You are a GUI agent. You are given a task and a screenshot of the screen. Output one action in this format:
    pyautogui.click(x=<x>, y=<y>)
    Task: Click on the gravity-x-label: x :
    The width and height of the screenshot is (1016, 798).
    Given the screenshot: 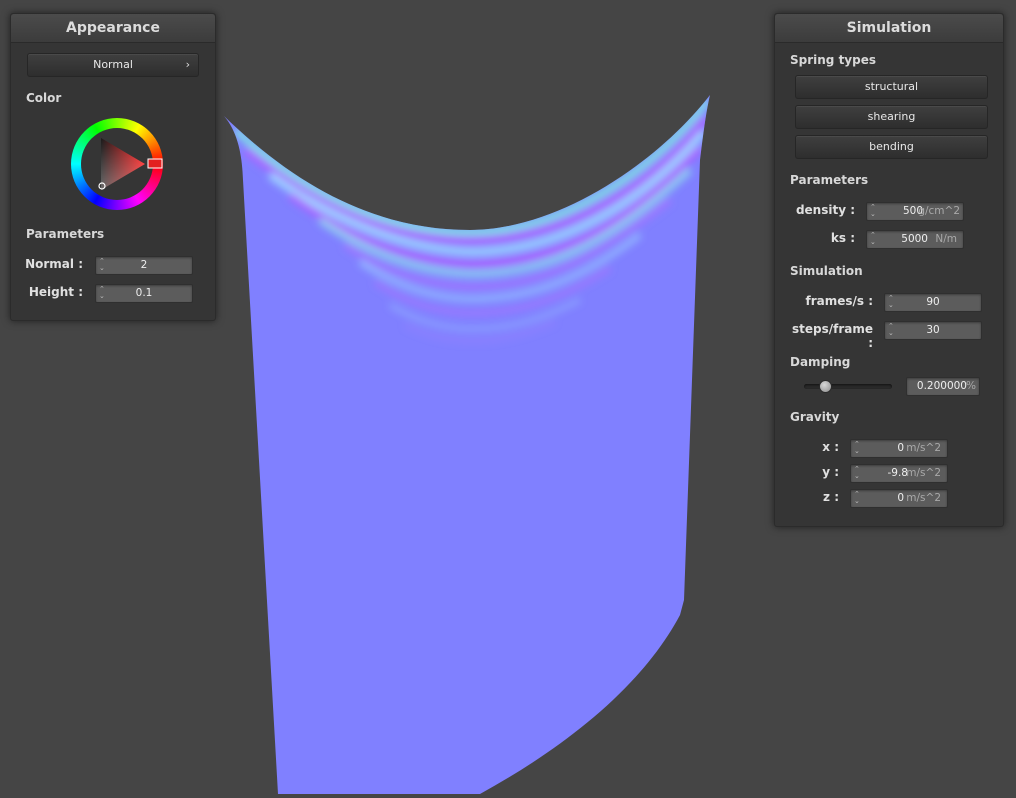 What is the action you would take?
    pyautogui.click(x=830, y=447)
    